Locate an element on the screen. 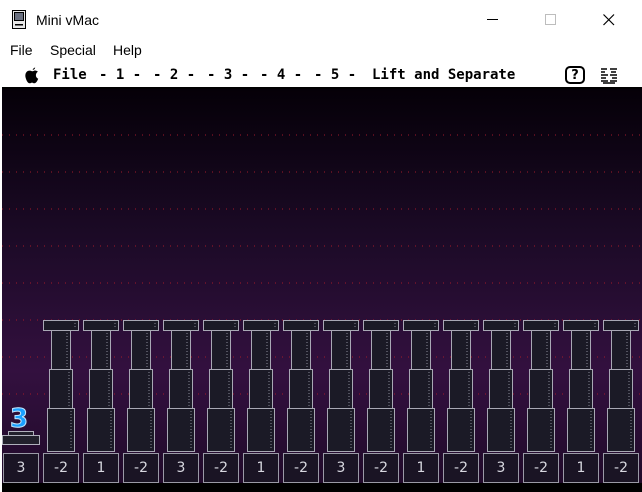 The image size is (642, 492). start-platform is located at coordinates (21, 440).